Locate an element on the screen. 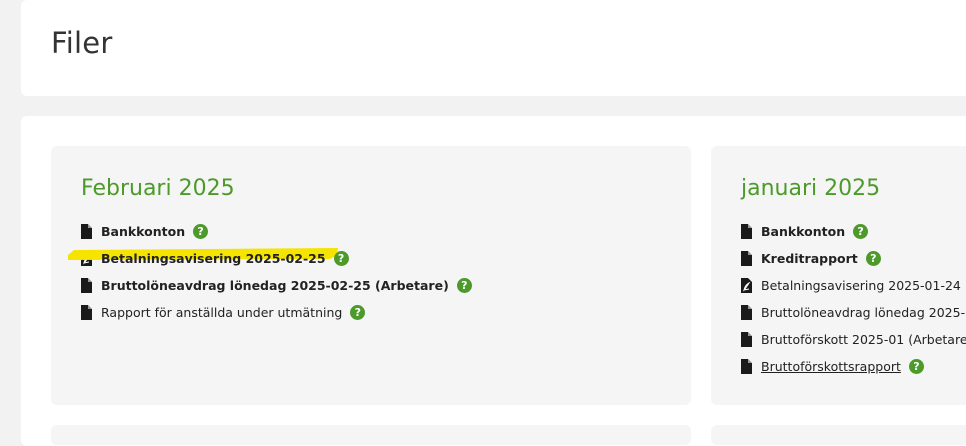 The width and height of the screenshot is (966, 446). list-item: Rapport för anställda under utmätning ? is located at coordinates (276, 312).